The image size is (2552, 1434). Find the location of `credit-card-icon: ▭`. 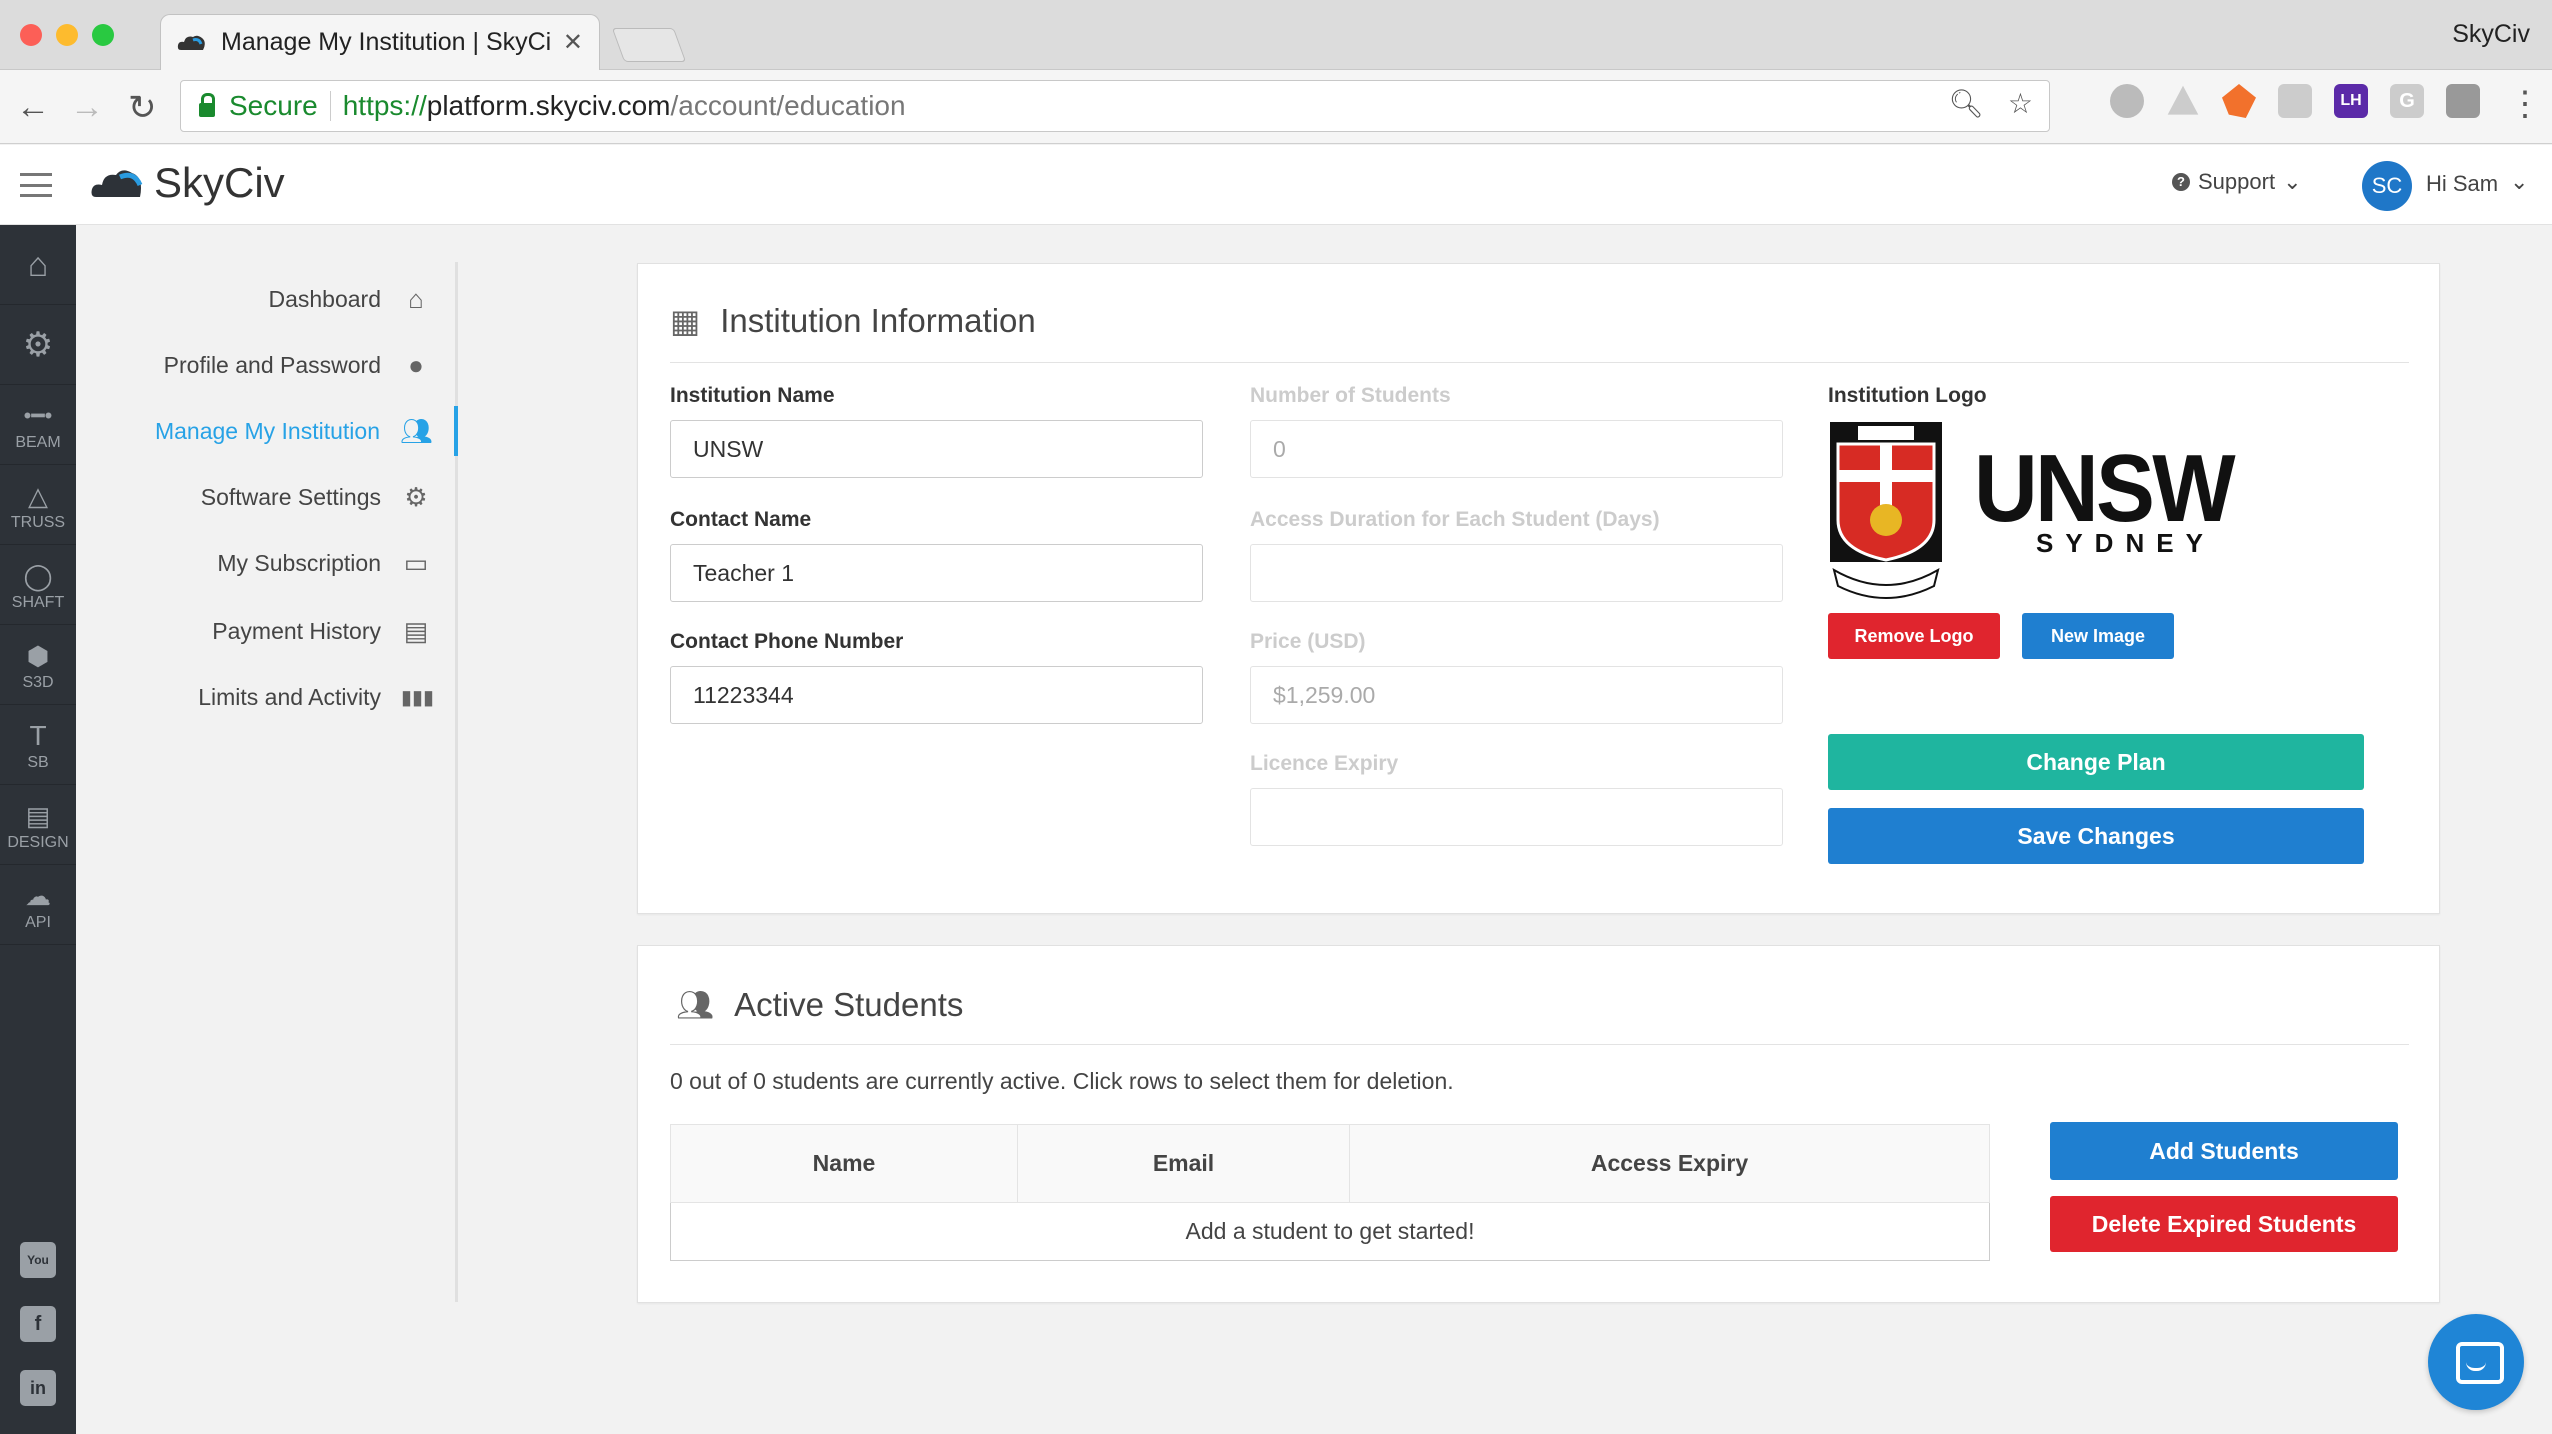

credit-card-icon: ▭ is located at coordinates (416, 562).